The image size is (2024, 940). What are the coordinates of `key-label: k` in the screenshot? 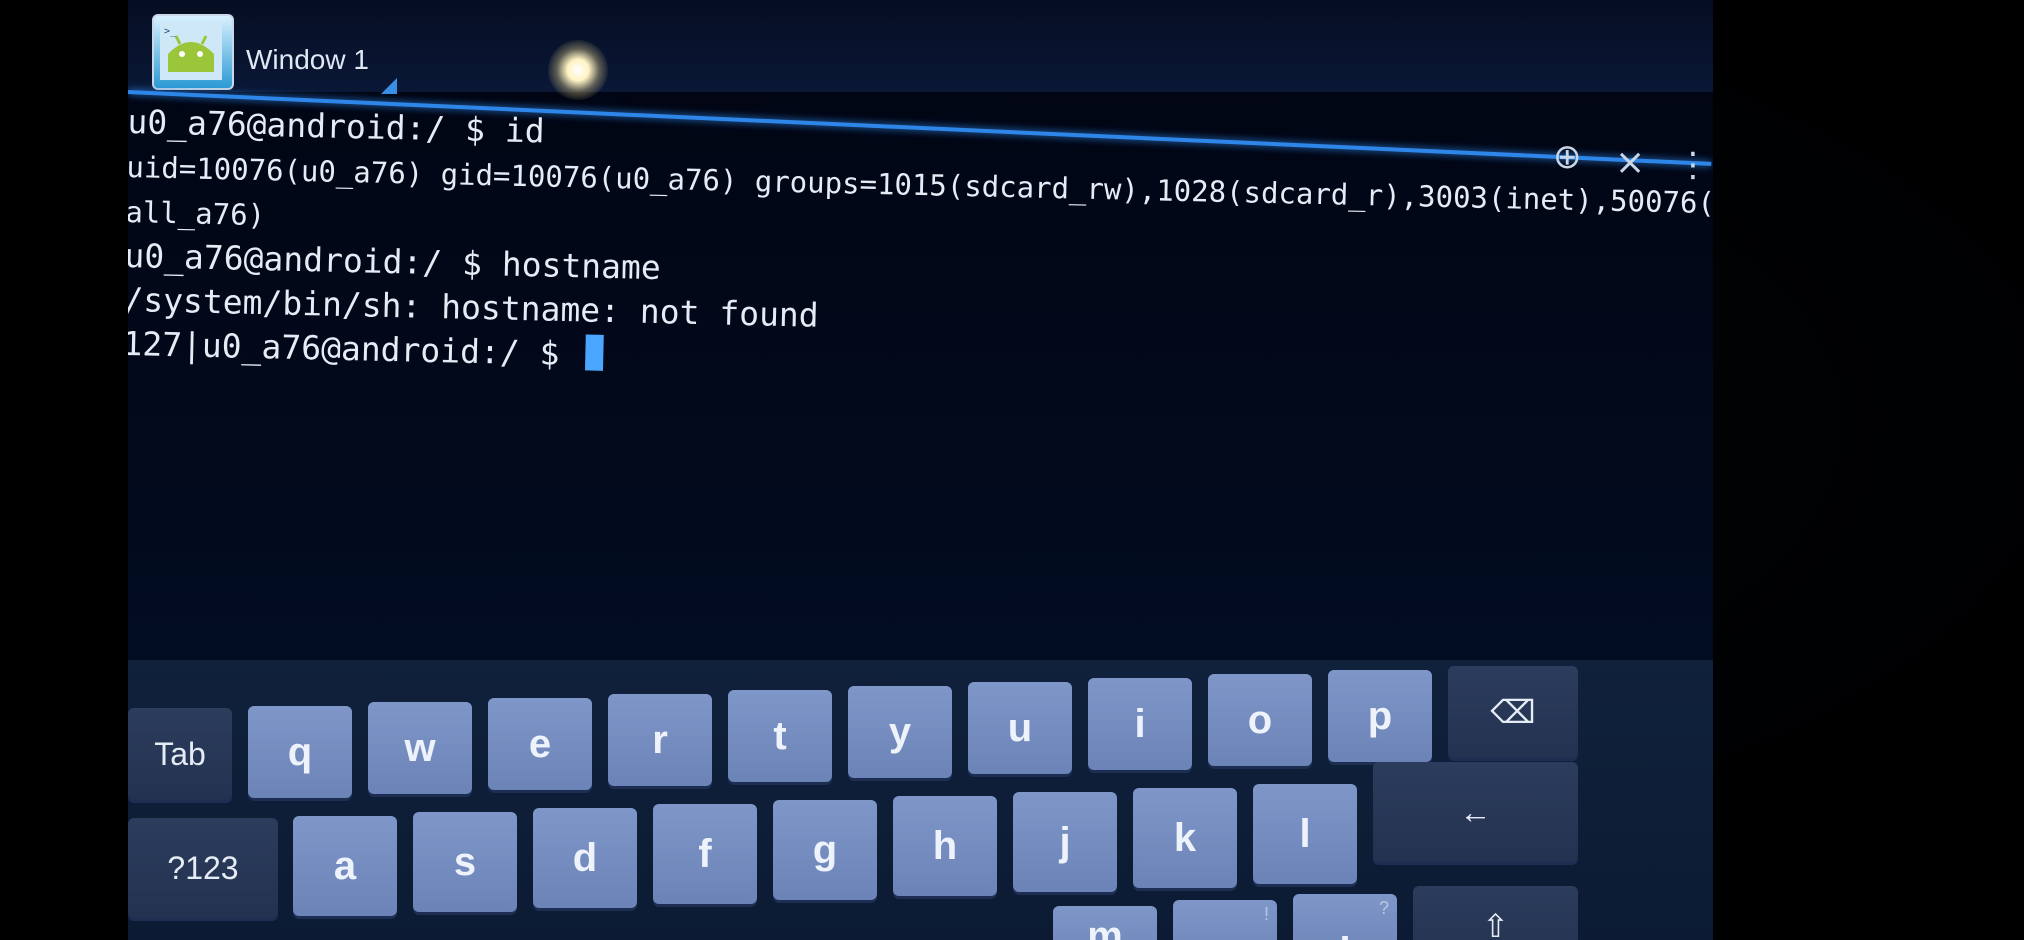 It's located at (1185, 837).